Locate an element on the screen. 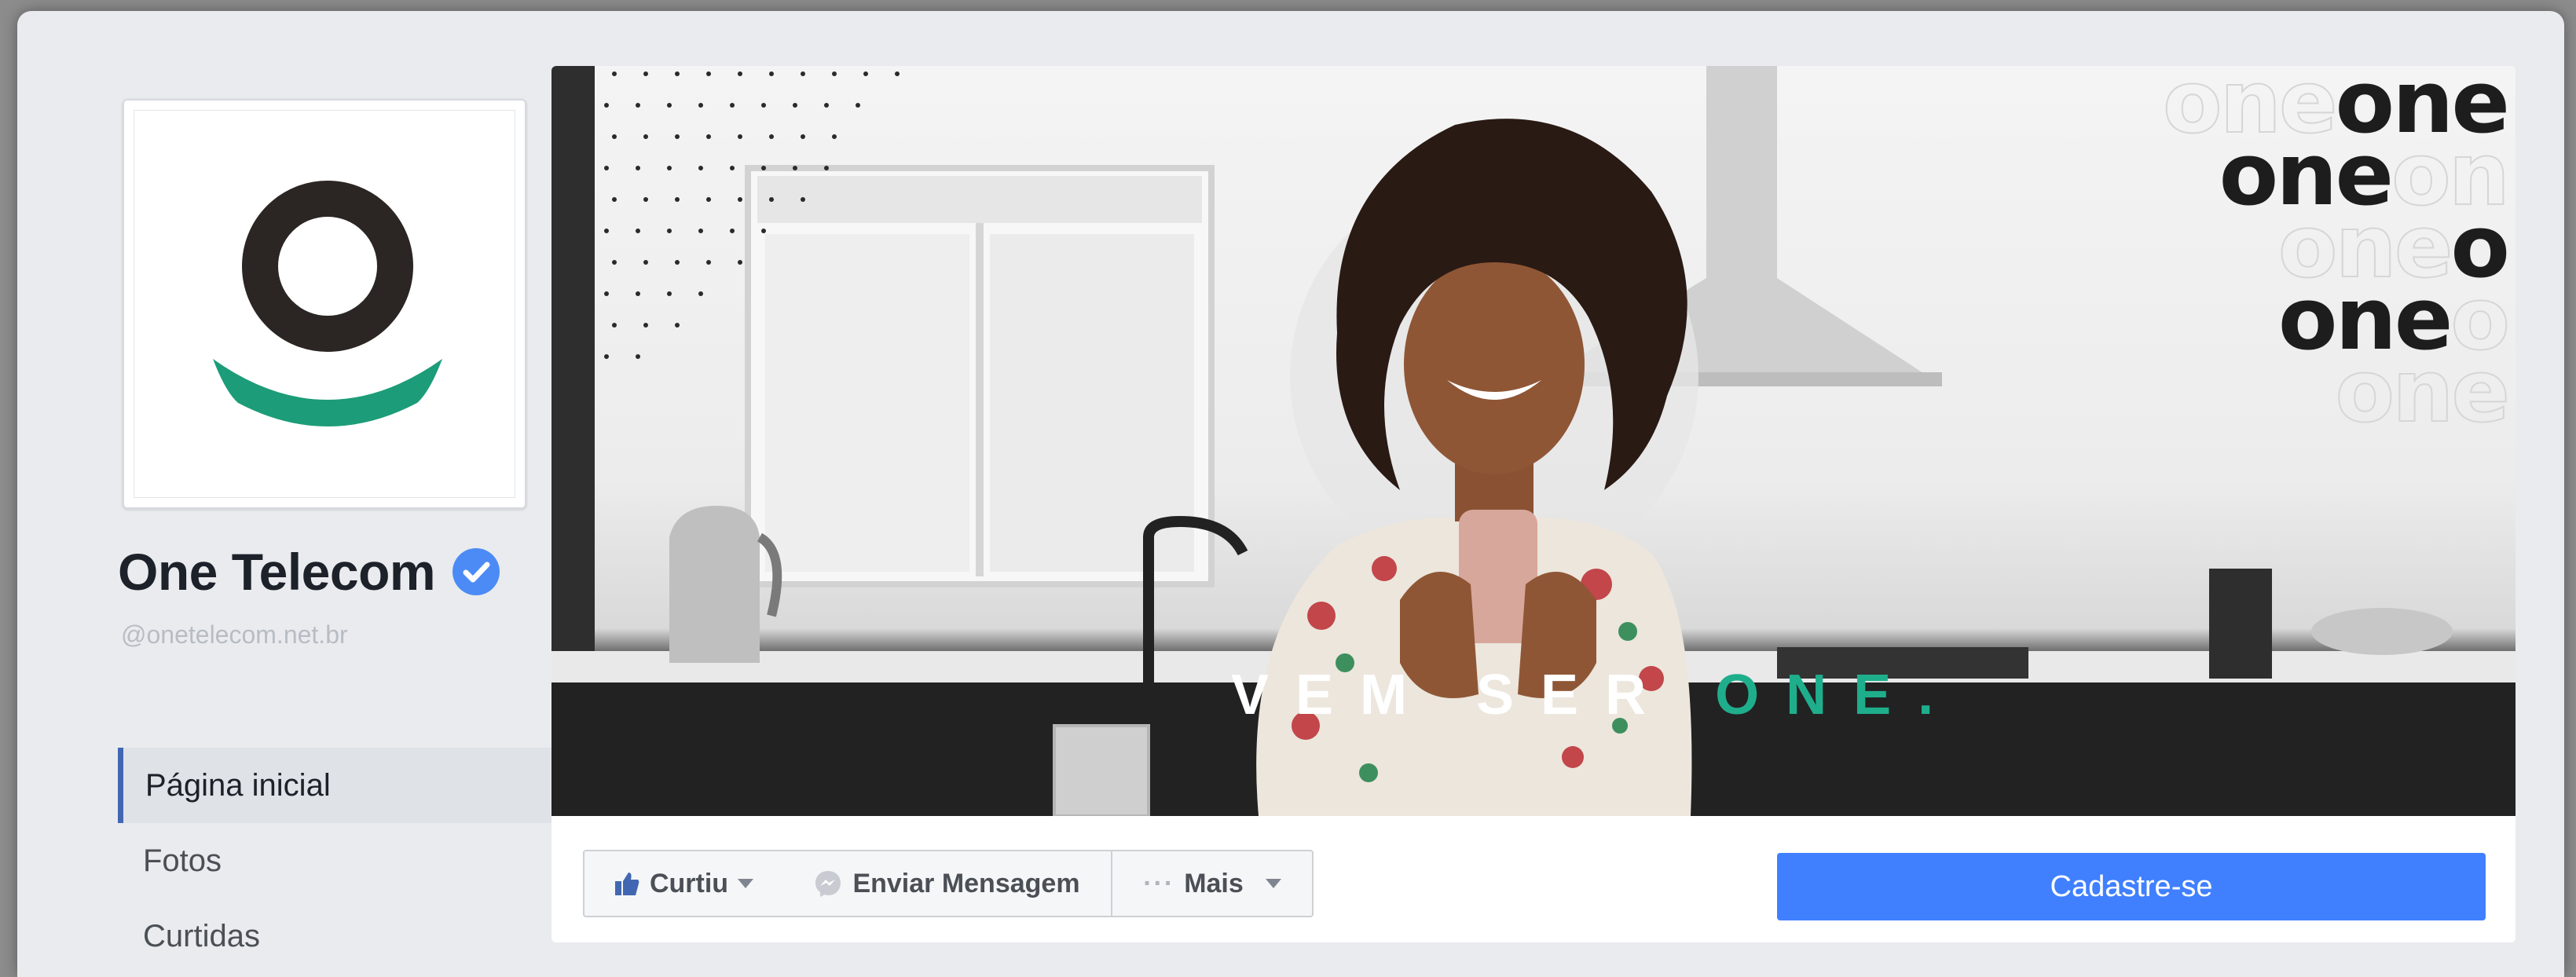  send-message-label: Enviar Mensagem is located at coordinates (966, 883).